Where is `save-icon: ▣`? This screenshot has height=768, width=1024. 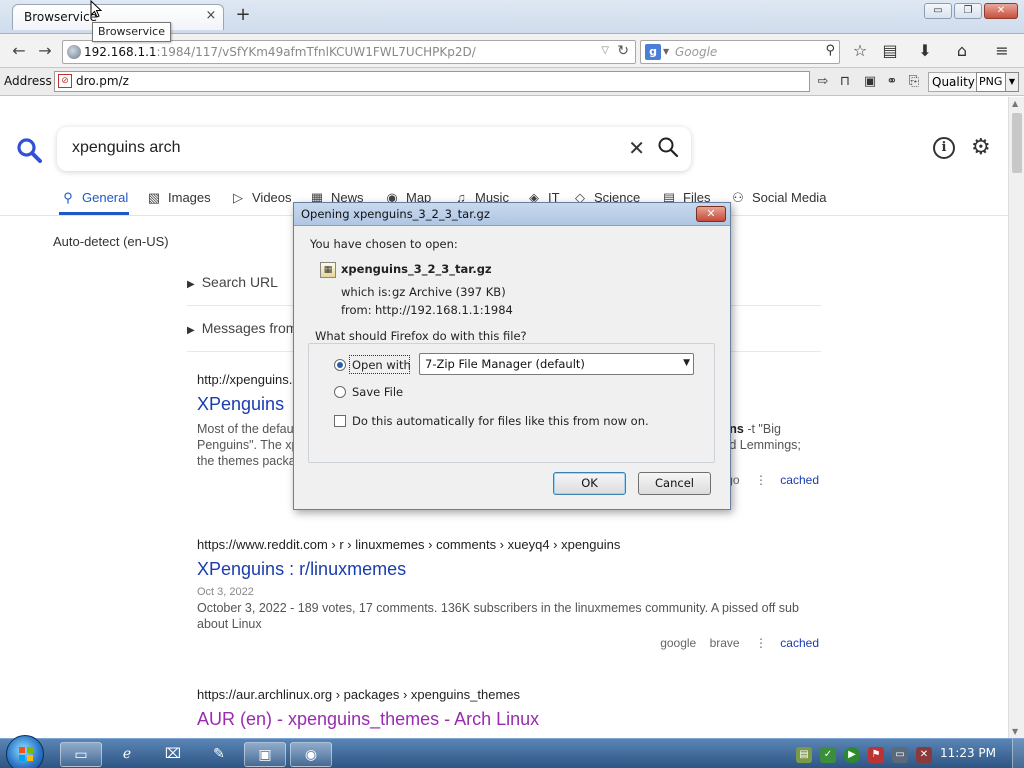 save-icon: ▣ is located at coordinates (870, 82).